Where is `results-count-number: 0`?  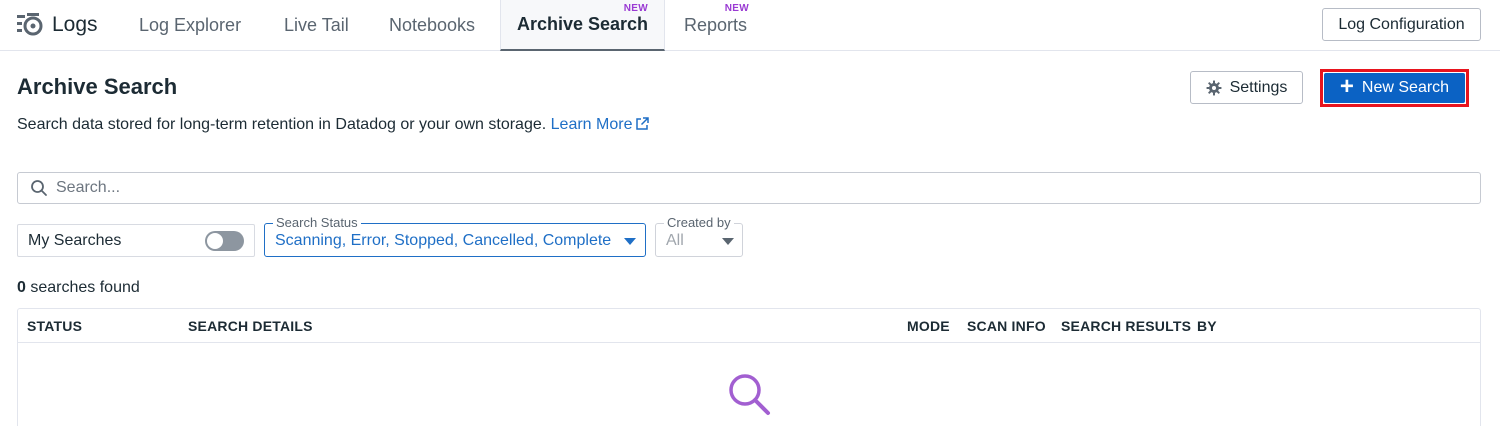 results-count-number: 0 is located at coordinates (21, 287).